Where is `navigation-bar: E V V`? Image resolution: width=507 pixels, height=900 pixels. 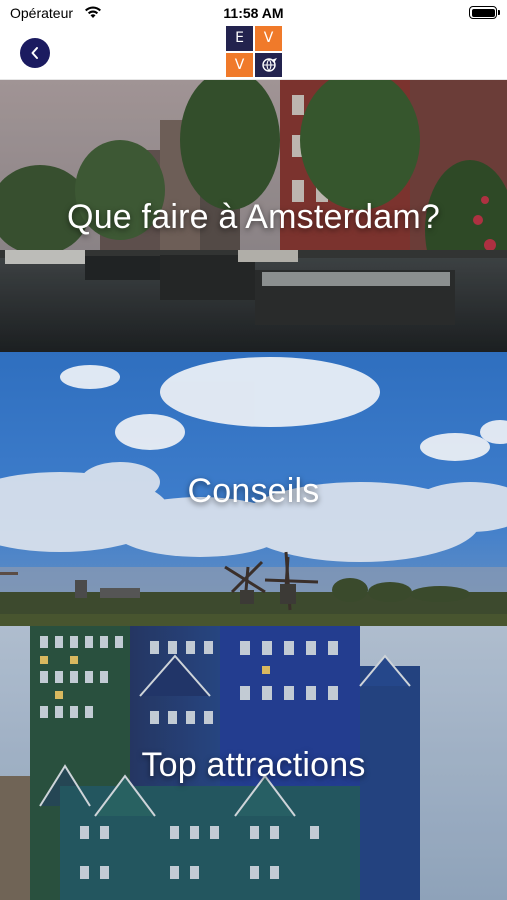
navigation-bar: E V V is located at coordinates (253, 53).